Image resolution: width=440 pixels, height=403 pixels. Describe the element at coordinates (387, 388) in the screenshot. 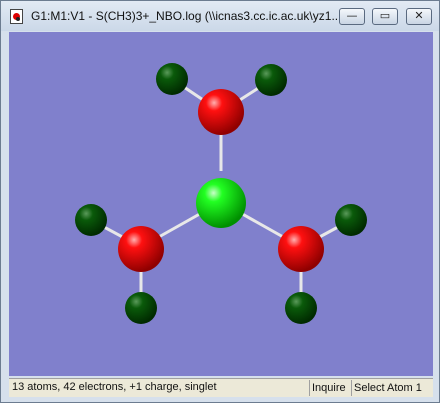

I see `action-status: Select Atom 1` at that location.